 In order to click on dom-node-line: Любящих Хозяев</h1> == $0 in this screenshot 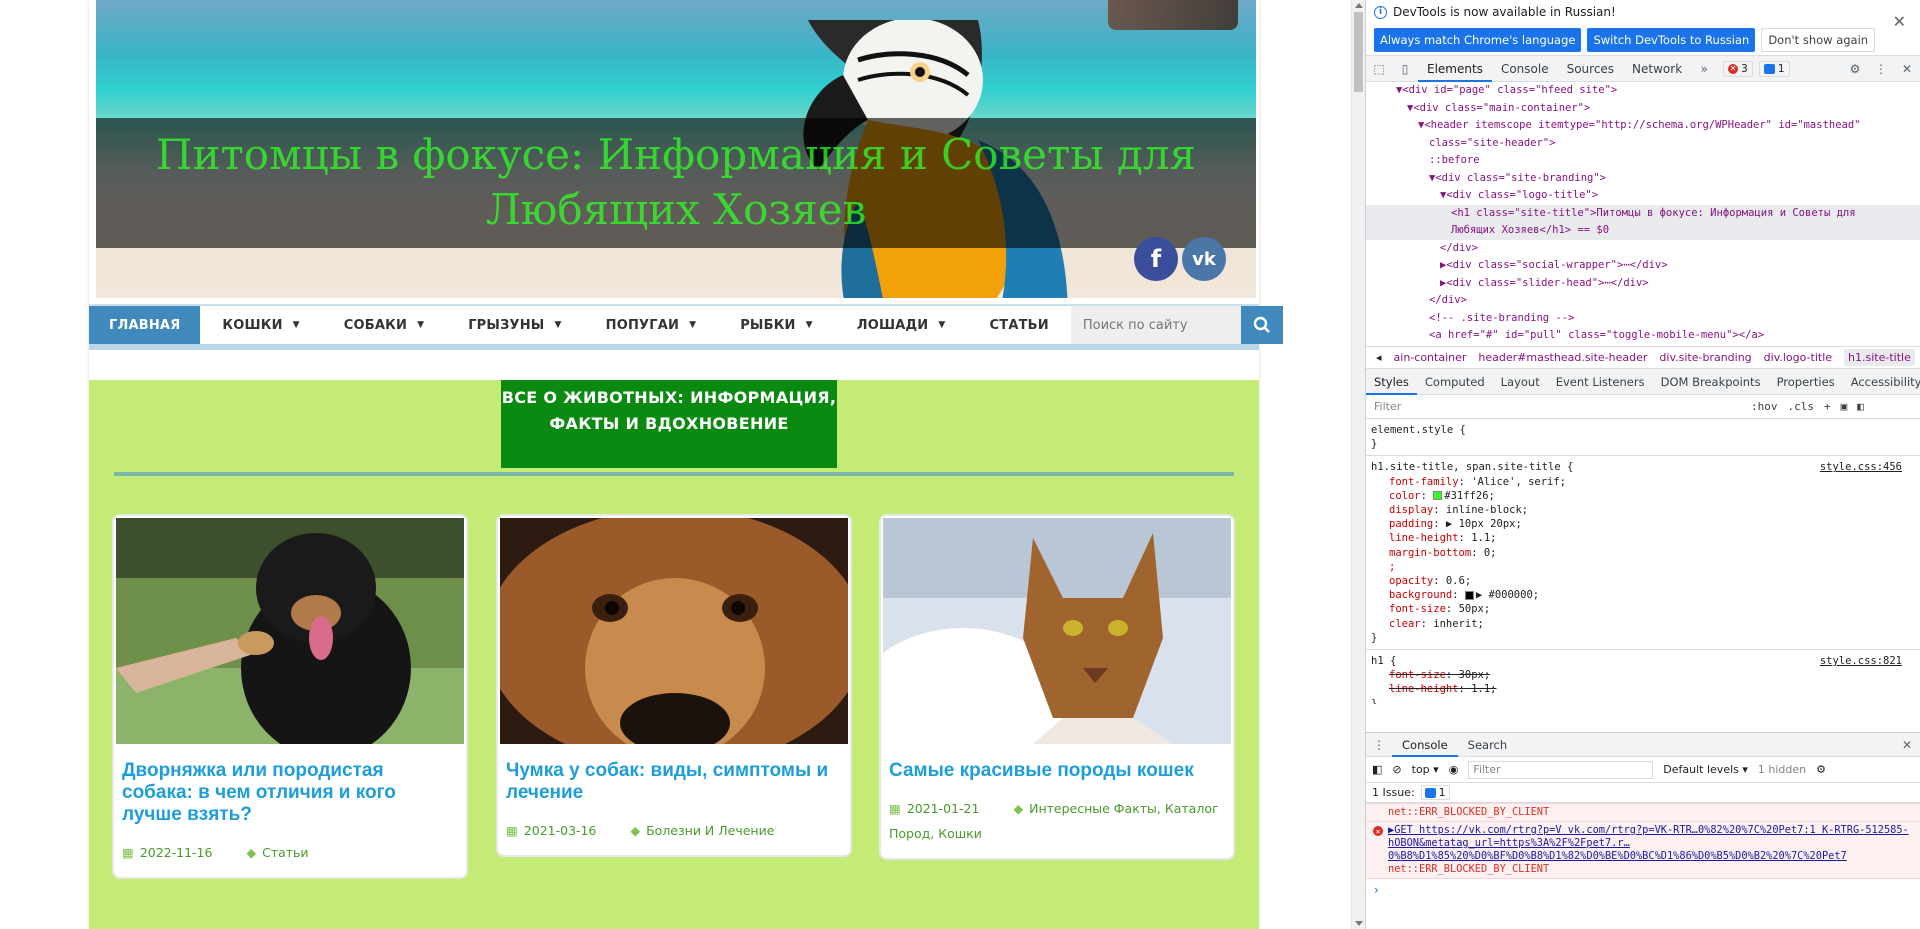, I will do `click(1643, 231)`.